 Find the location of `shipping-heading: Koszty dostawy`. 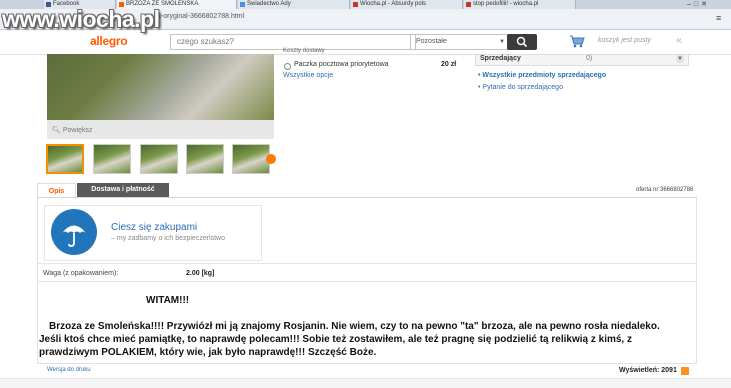

shipping-heading: Koszty dostawy is located at coordinates (304, 51).